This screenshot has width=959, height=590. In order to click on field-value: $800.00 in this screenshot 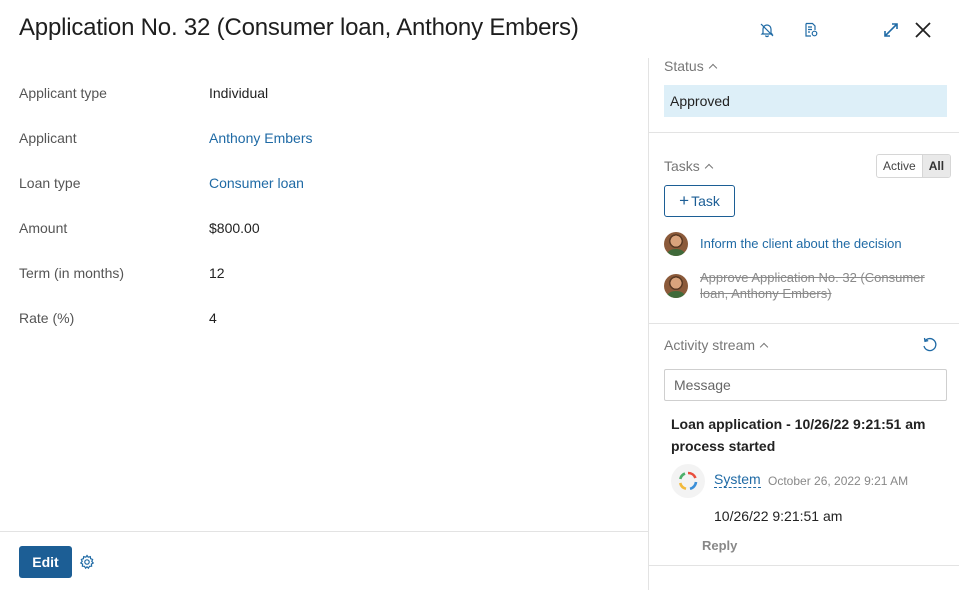, I will do `click(234, 228)`.